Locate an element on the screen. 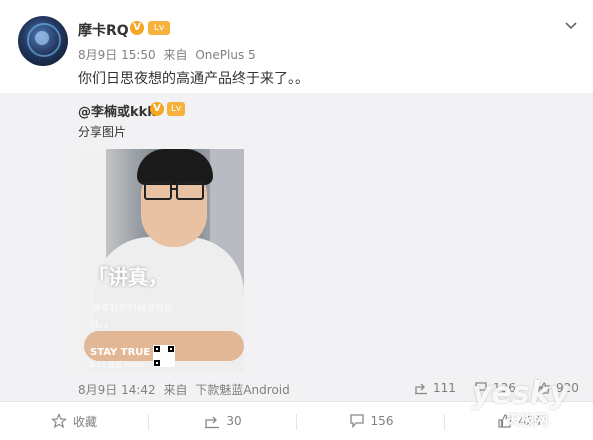 The image size is (593, 440). watermark-logo: yesky 天极网 is located at coordinates (531, 406).